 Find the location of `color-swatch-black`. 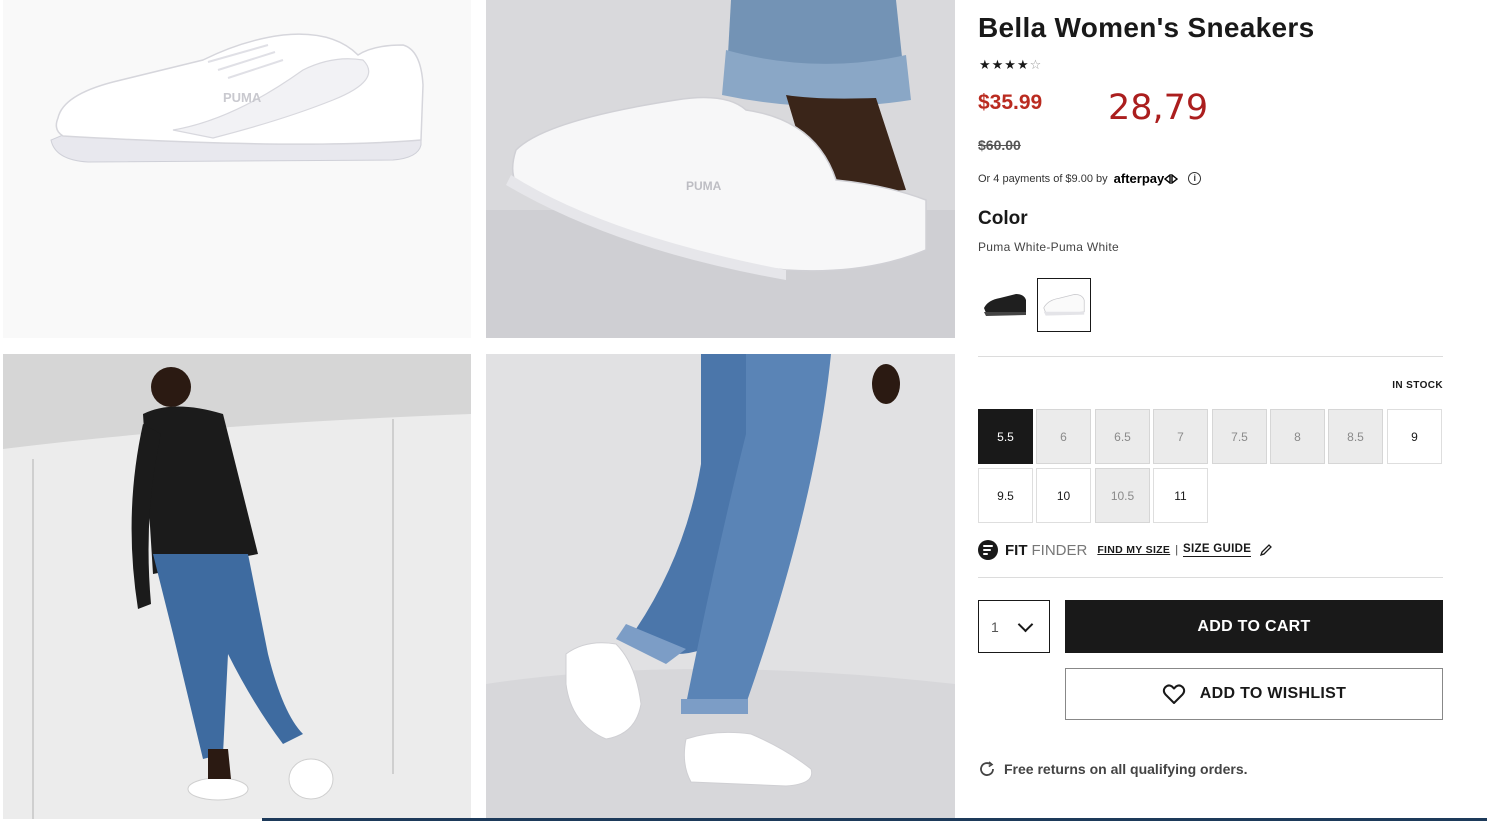

color-swatch-black is located at coordinates (1005, 305).